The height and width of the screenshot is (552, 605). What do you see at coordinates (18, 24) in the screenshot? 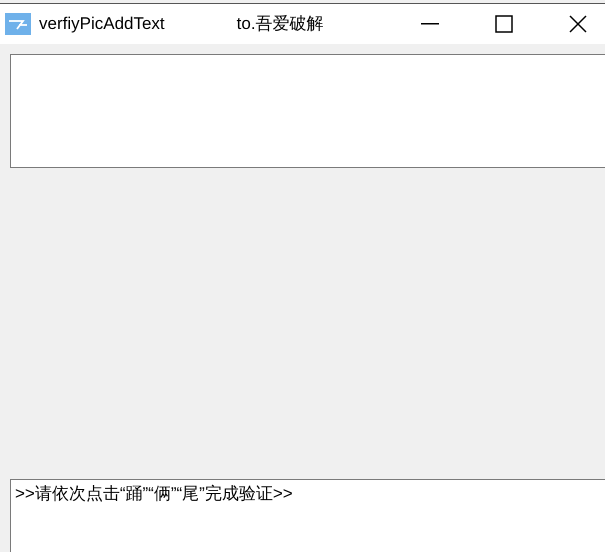
I see `app-icon` at bounding box center [18, 24].